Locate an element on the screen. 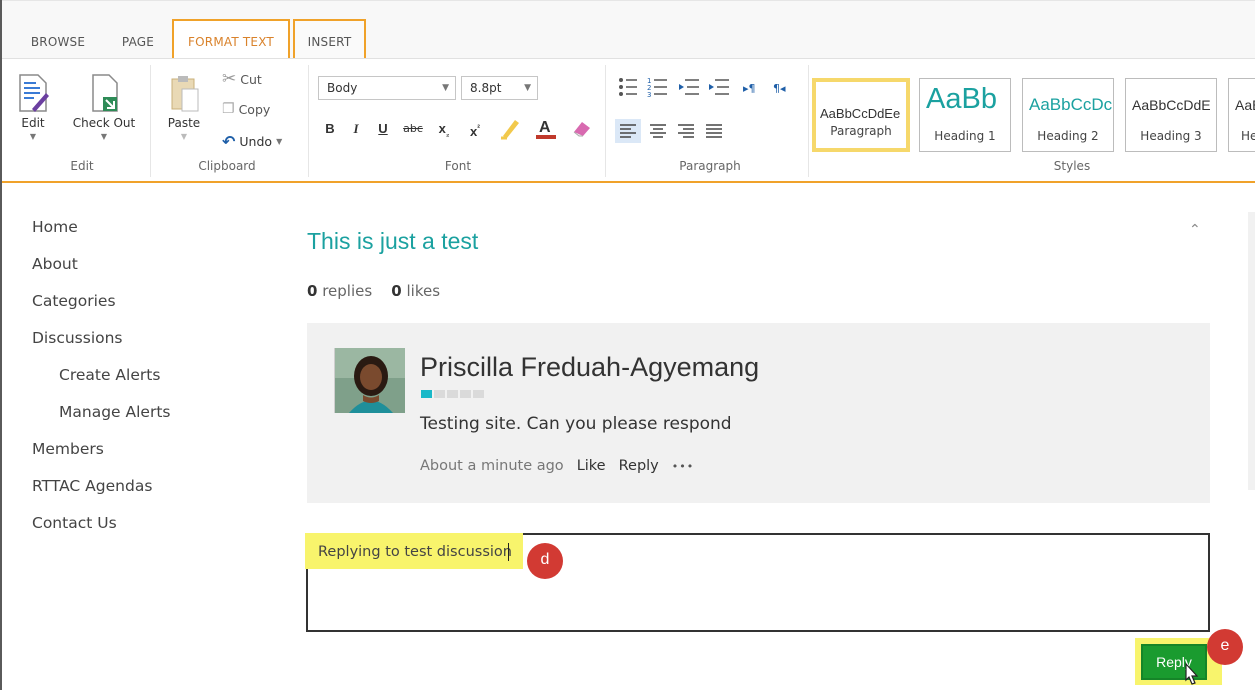  clear-format-button is located at coordinates (582, 127).